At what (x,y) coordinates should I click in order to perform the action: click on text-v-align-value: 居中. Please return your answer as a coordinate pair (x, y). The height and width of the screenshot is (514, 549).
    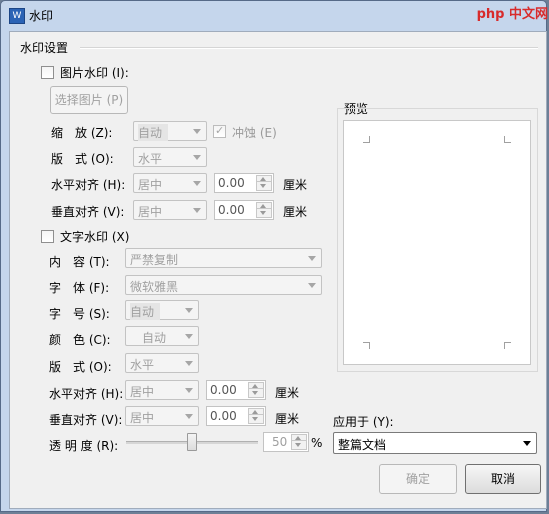
    Looking at the image, I should click on (142, 418).